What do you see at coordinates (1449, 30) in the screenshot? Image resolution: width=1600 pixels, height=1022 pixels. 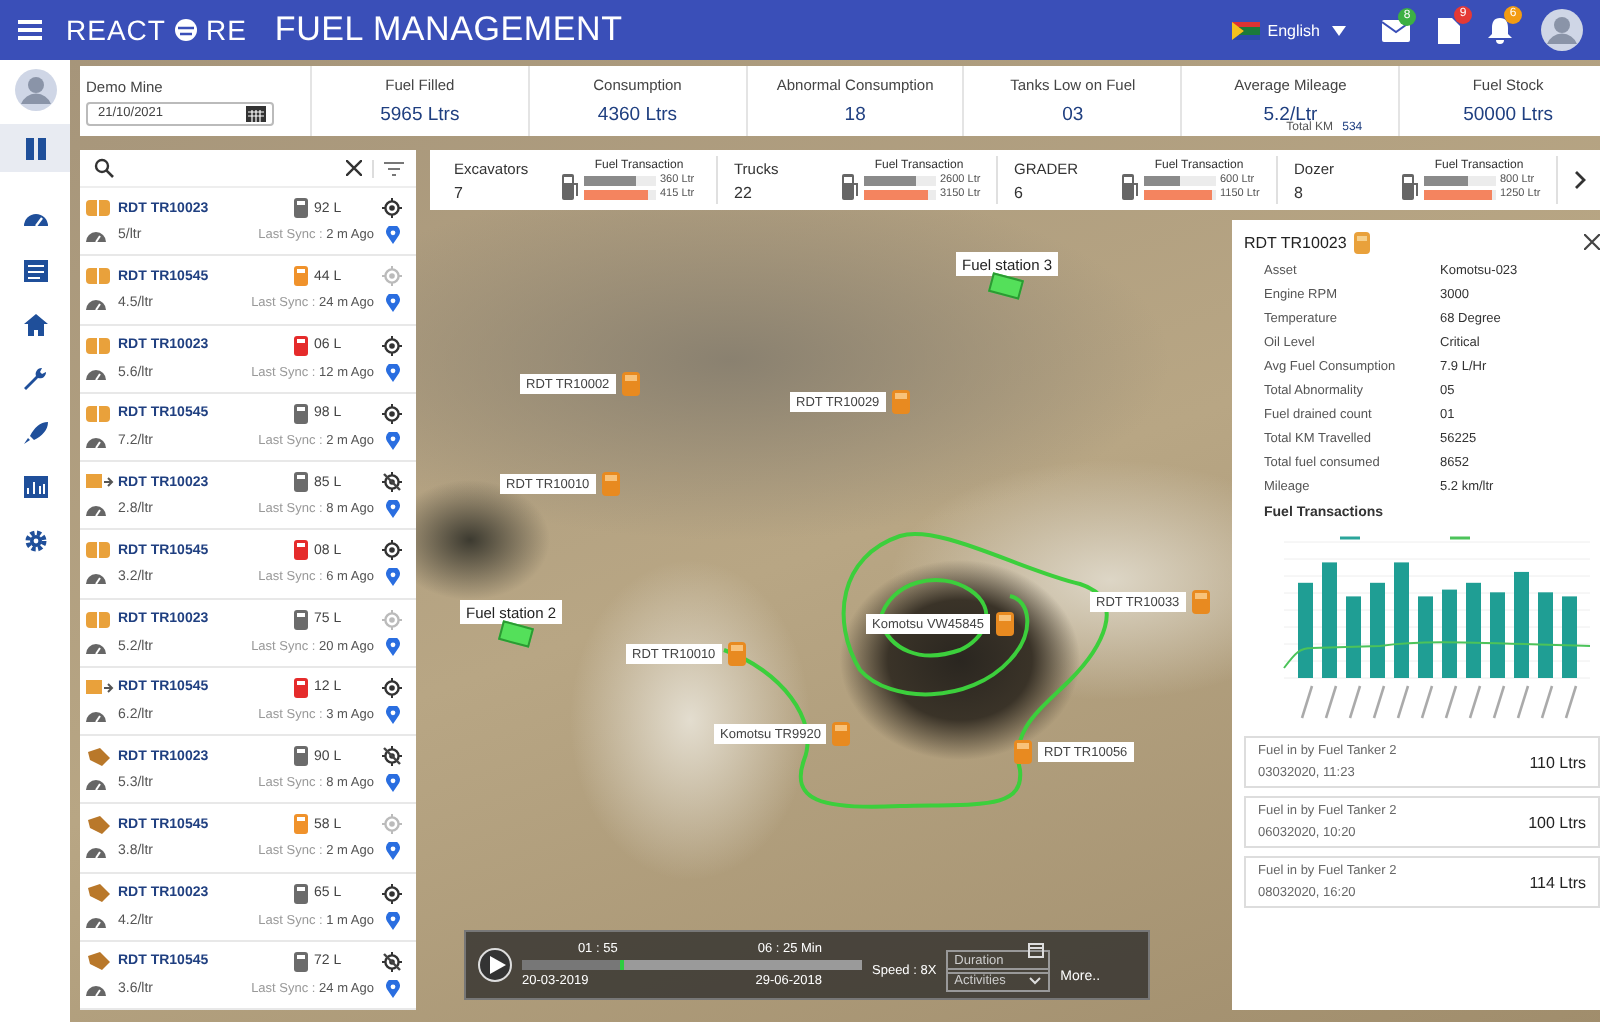 I see `document-icon` at bounding box center [1449, 30].